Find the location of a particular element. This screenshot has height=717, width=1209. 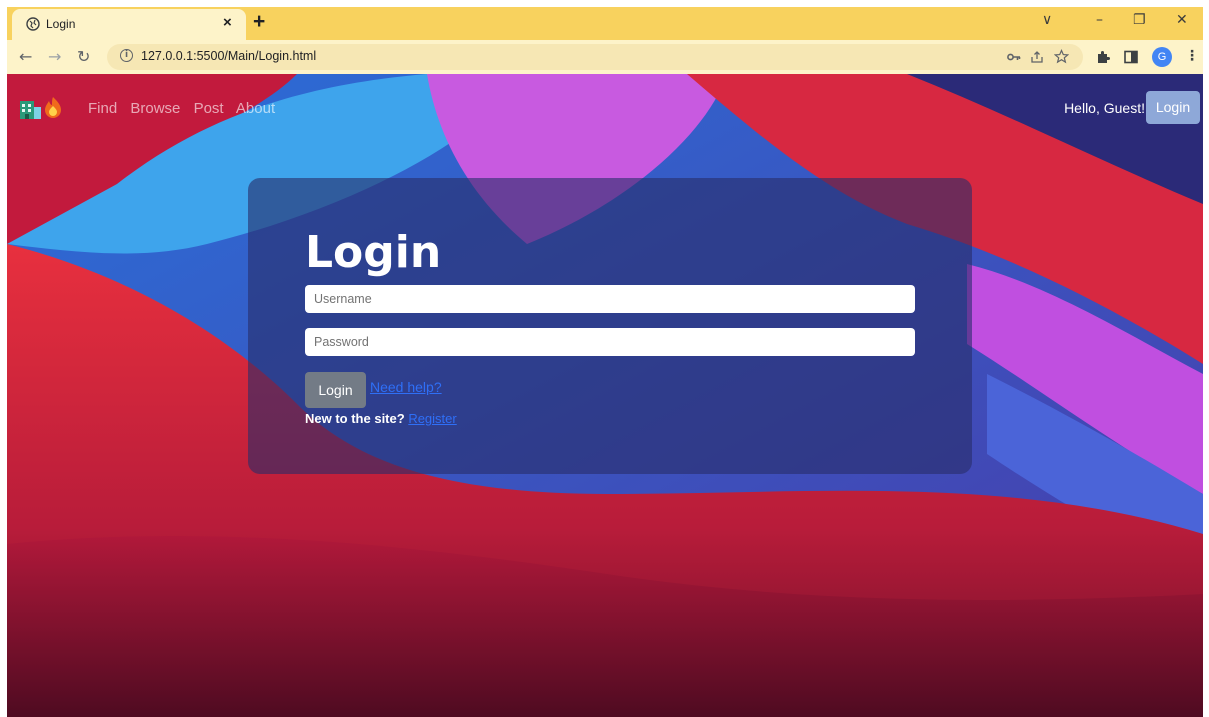

bookmark-star-icon is located at coordinates (1061, 56).